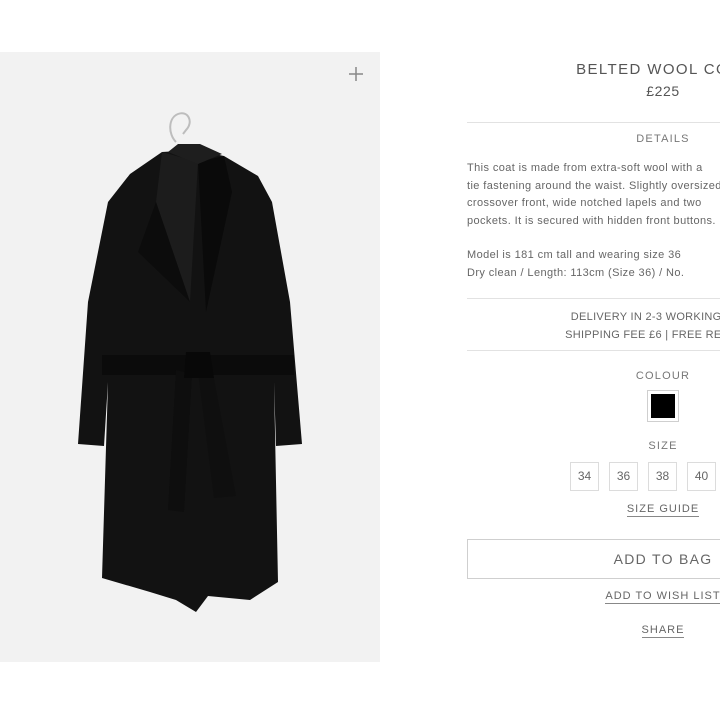  What do you see at coordinates (593, 597) in the screenshot?
I see `add-to-wishlist-link: ADD TO WISH LIST` at bounding box center [593, 597].